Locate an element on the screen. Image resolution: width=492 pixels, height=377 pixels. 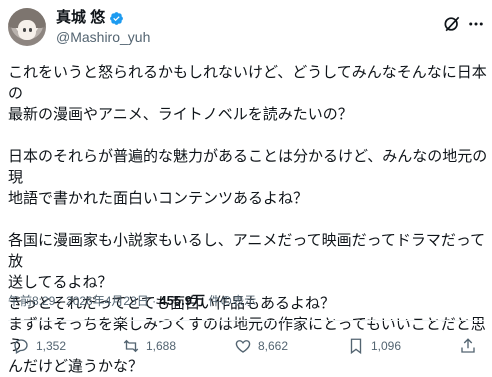
grok-icon is located at coordinates (452, 24).